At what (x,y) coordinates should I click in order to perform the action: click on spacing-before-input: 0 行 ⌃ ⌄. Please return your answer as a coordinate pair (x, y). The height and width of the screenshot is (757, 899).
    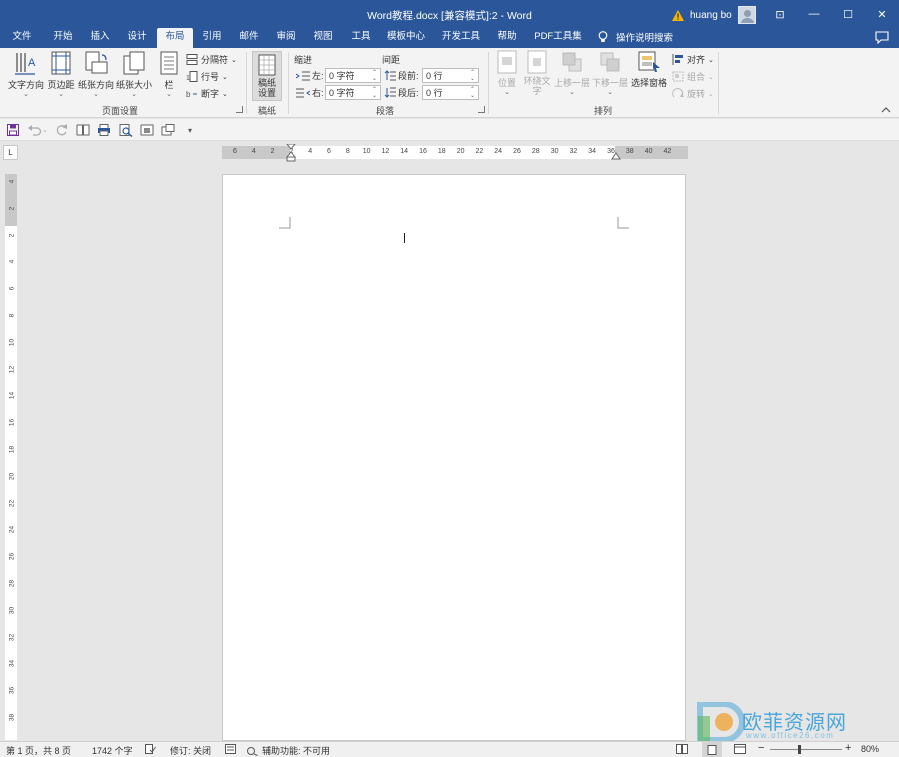
    Looking at the image, I should click on (450, 75).